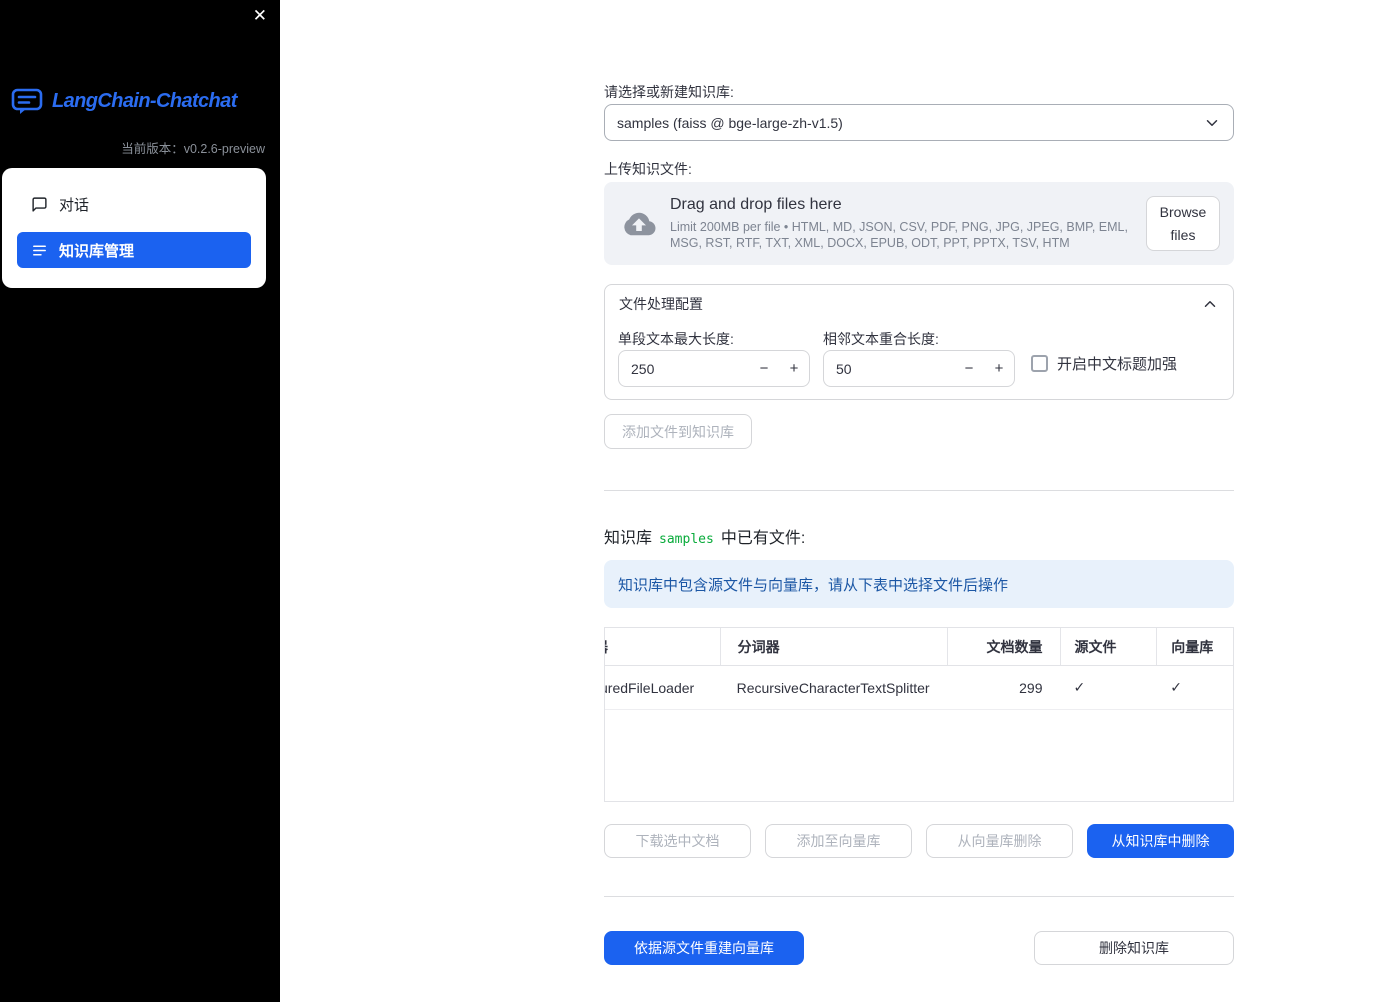  I want to click on cloud-upload-icon, so click(639, 224).